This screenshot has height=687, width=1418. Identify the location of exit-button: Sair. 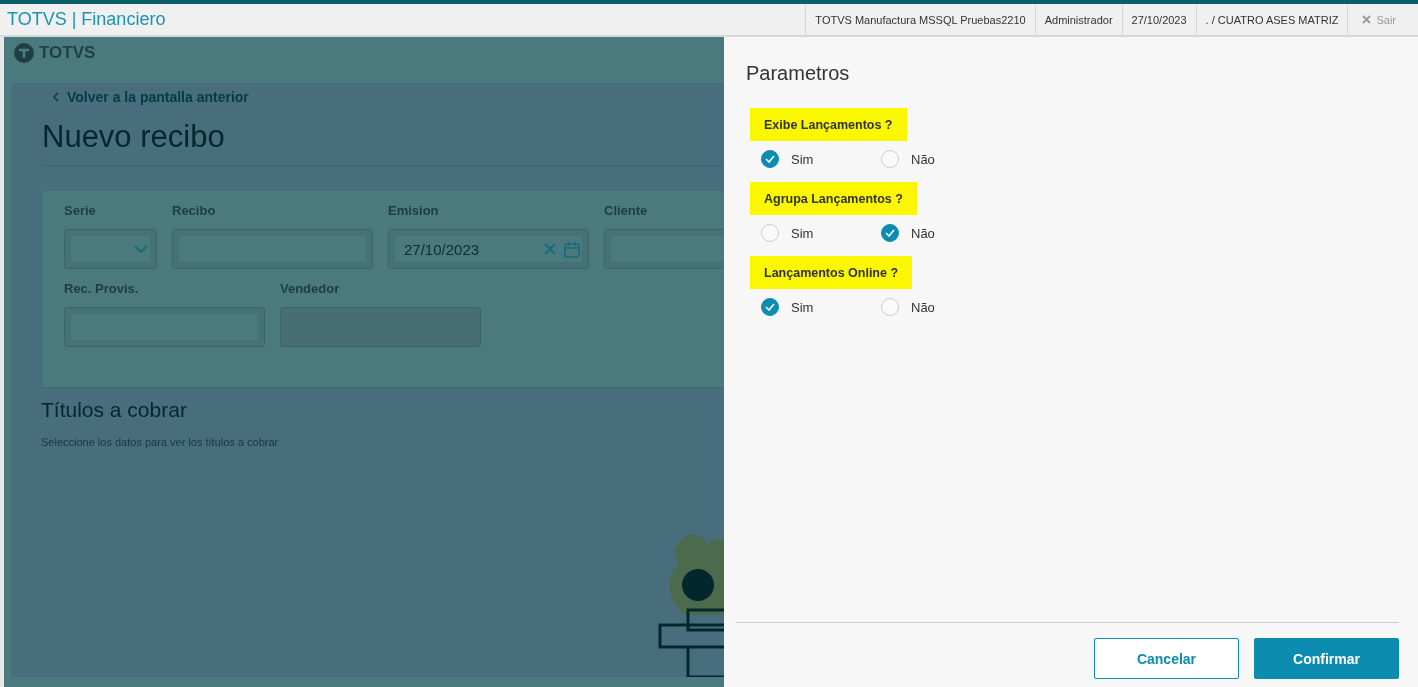
(1382, 19).